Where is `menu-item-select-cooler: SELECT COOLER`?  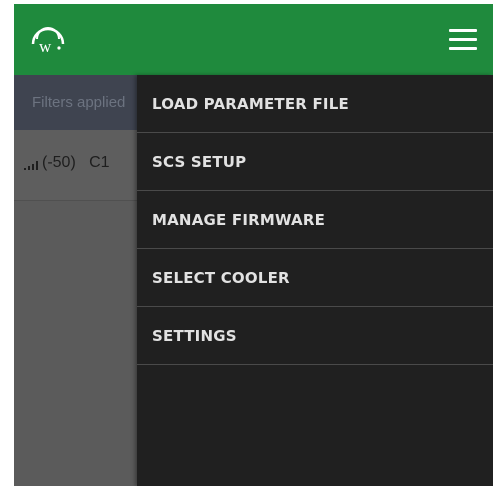
menu-item-select-cooler: SELECT COOLER is located at coordinates (315, 278).